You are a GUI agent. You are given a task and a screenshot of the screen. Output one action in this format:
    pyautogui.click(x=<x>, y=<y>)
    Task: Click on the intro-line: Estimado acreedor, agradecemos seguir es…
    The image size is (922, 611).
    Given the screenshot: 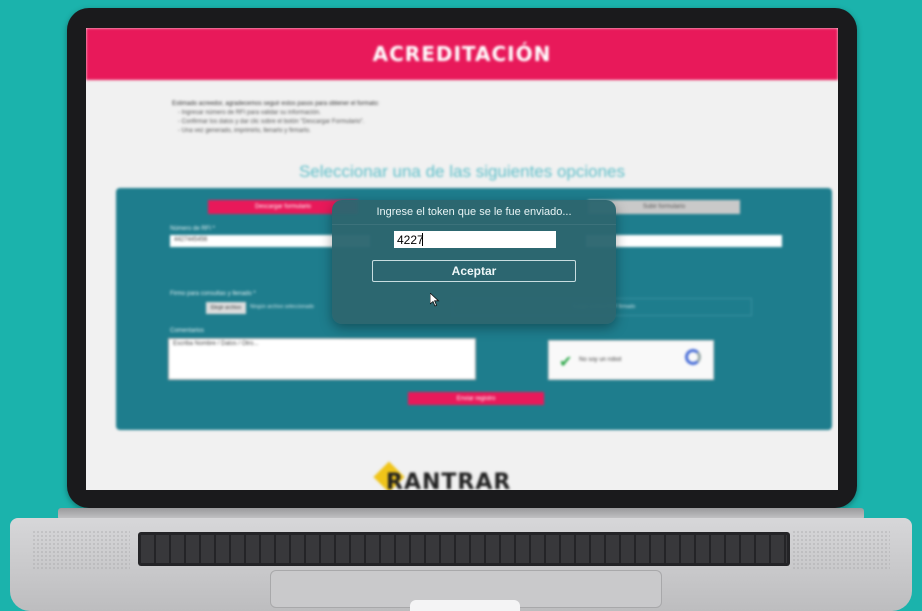 What is the action you would take?
    pyautogui.click(x=276, y=104)
    